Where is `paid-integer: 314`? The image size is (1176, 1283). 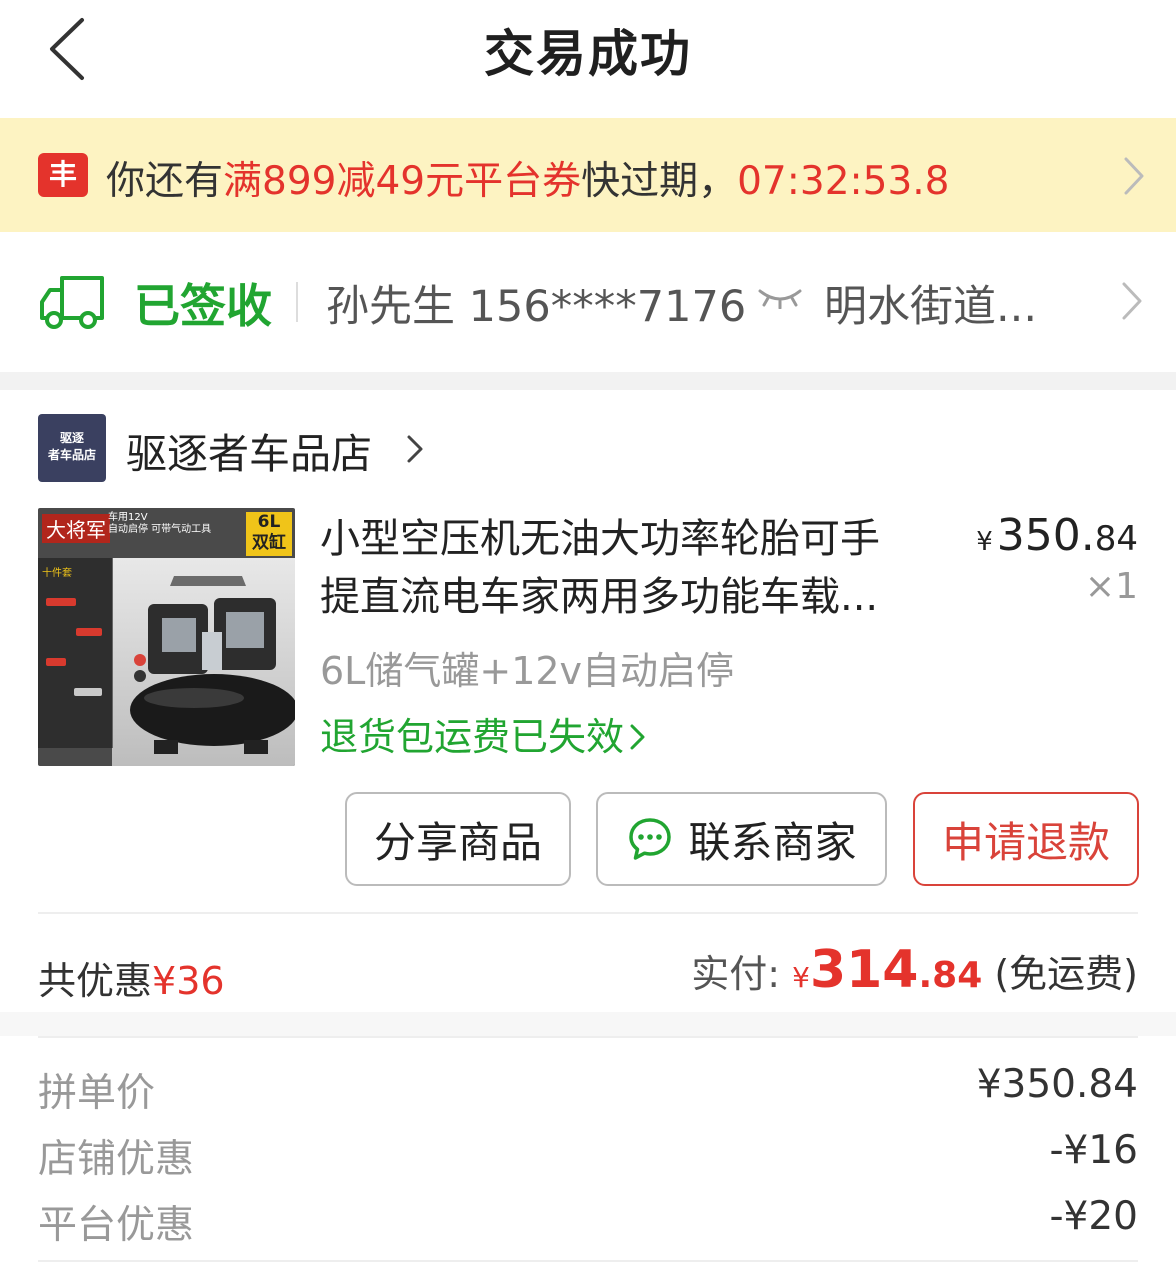 paid-integer: 314 is located at coordinates (864, 970).